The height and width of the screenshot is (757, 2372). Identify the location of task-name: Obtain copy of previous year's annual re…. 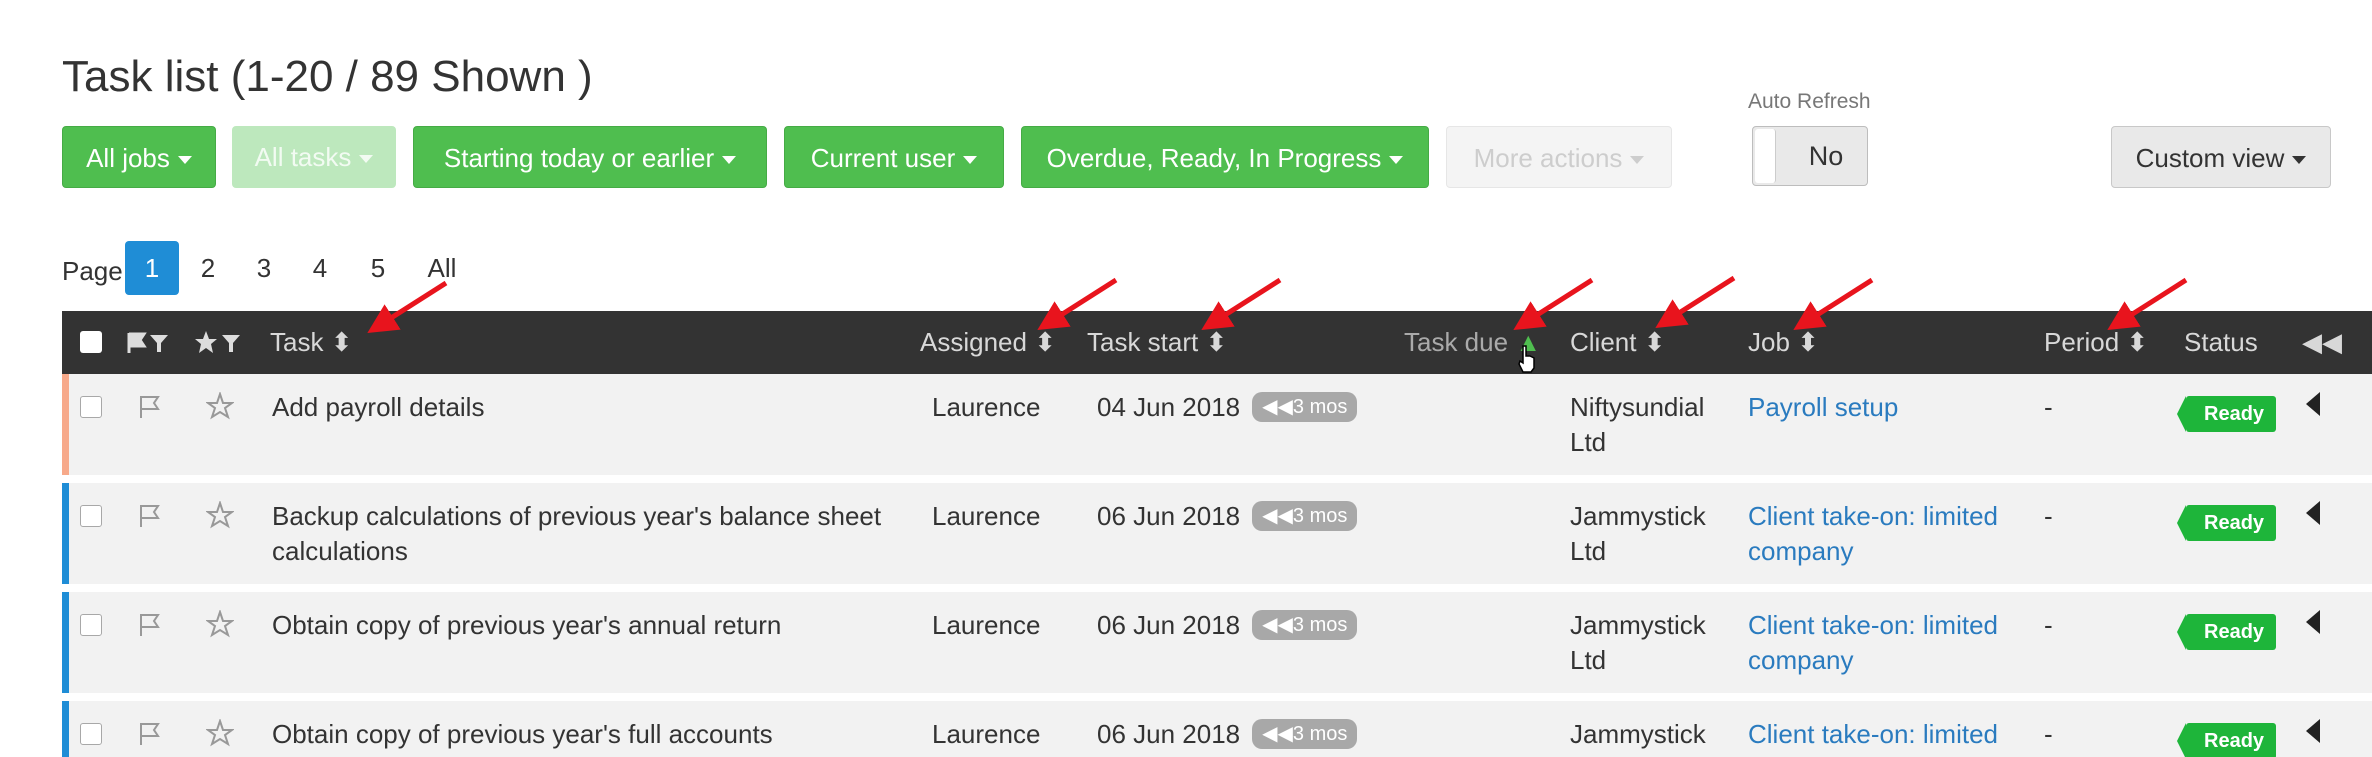
(592, 625).